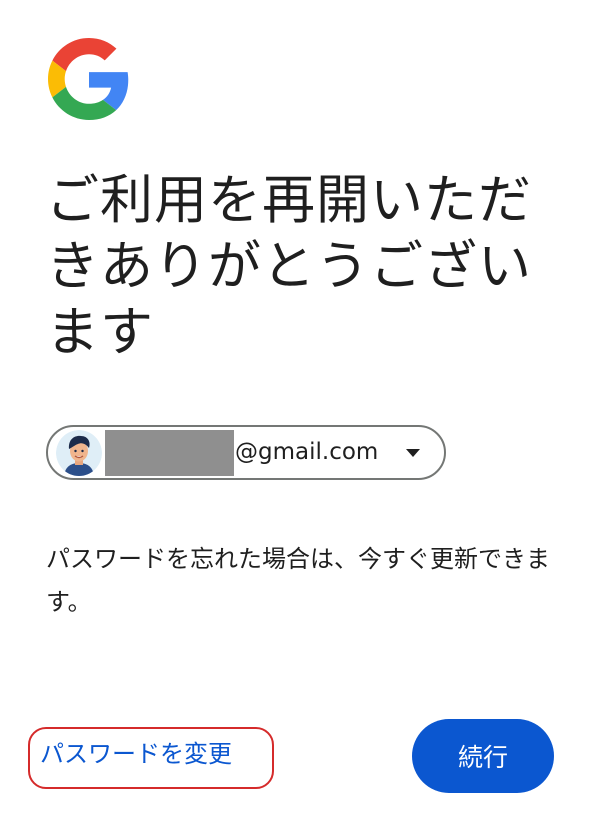  I want to click on password-reset-message: パスワードを忘れた場合は、今すぐ更新できます。, so click(298, 580).